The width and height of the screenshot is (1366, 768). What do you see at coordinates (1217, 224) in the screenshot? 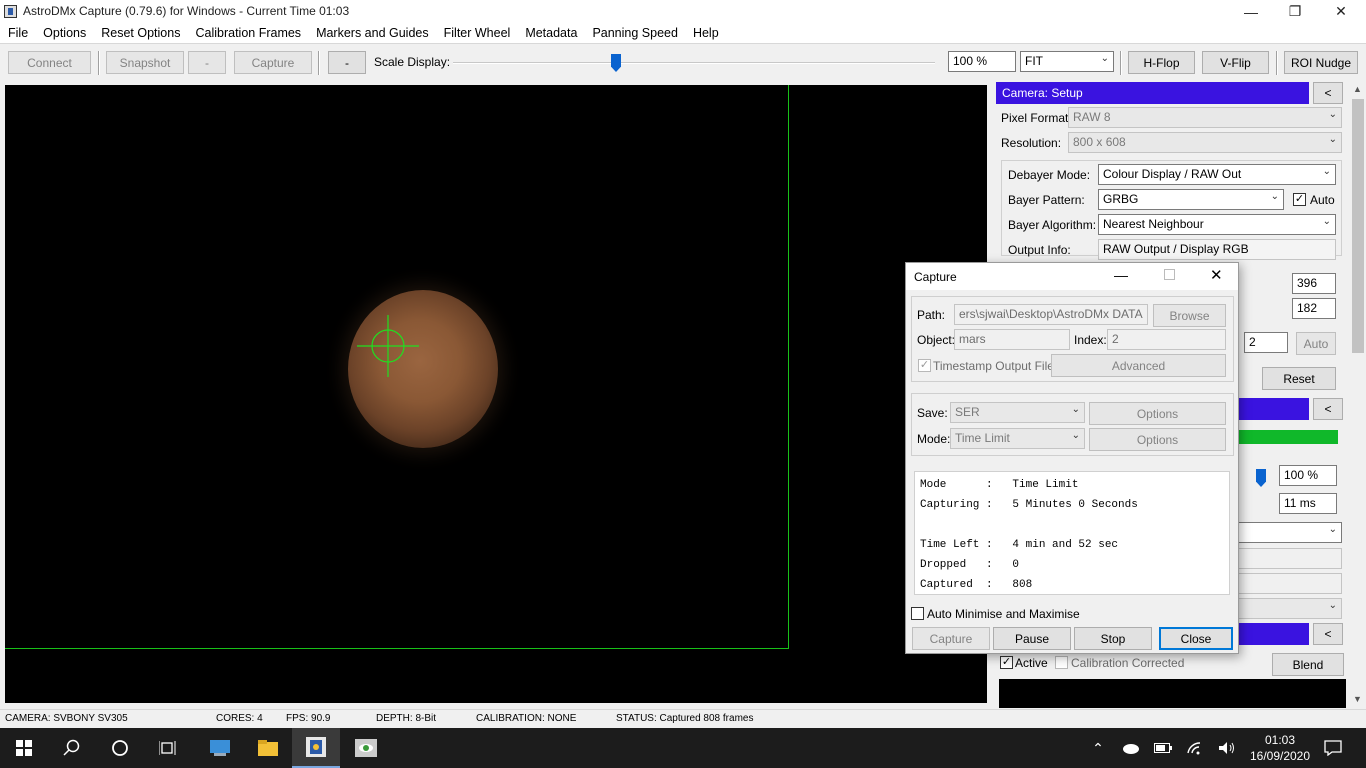
I see `bayer-algorithm-select: Nearest Neighbour ⌄` at bounding box center [1217, 224].